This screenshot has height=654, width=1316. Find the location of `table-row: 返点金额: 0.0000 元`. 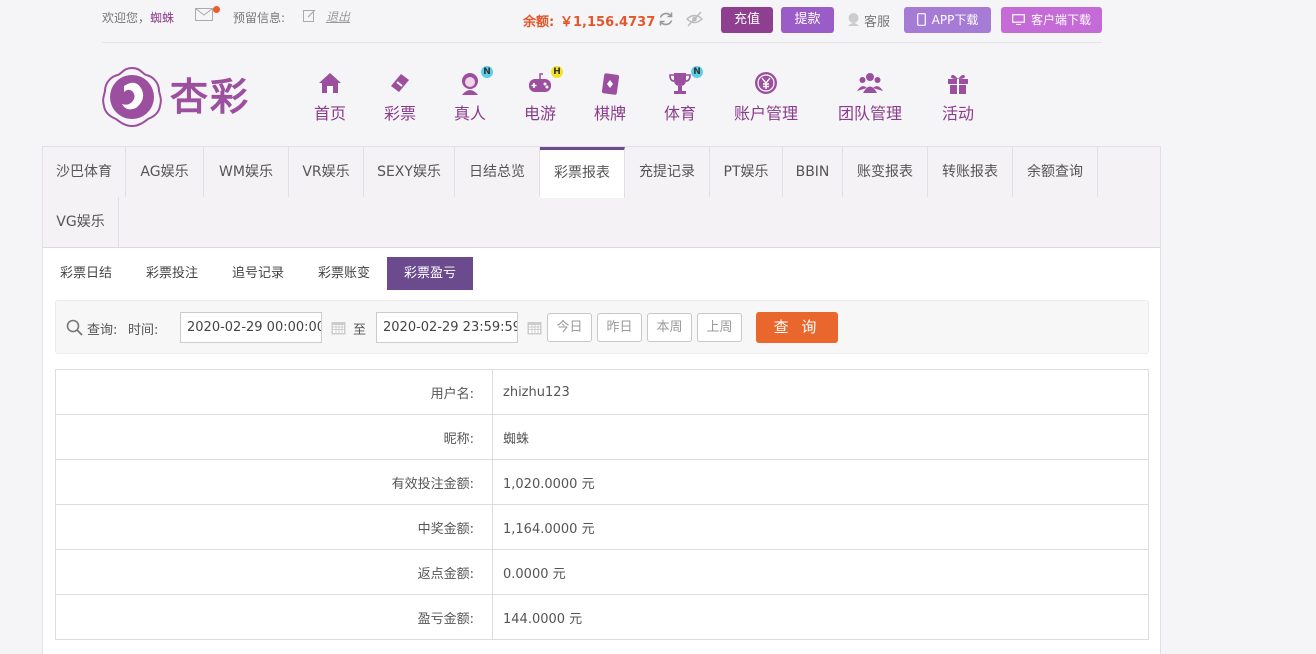

table-row: 返点金额: 0.0000 元 is located at coordinates (602, 572).